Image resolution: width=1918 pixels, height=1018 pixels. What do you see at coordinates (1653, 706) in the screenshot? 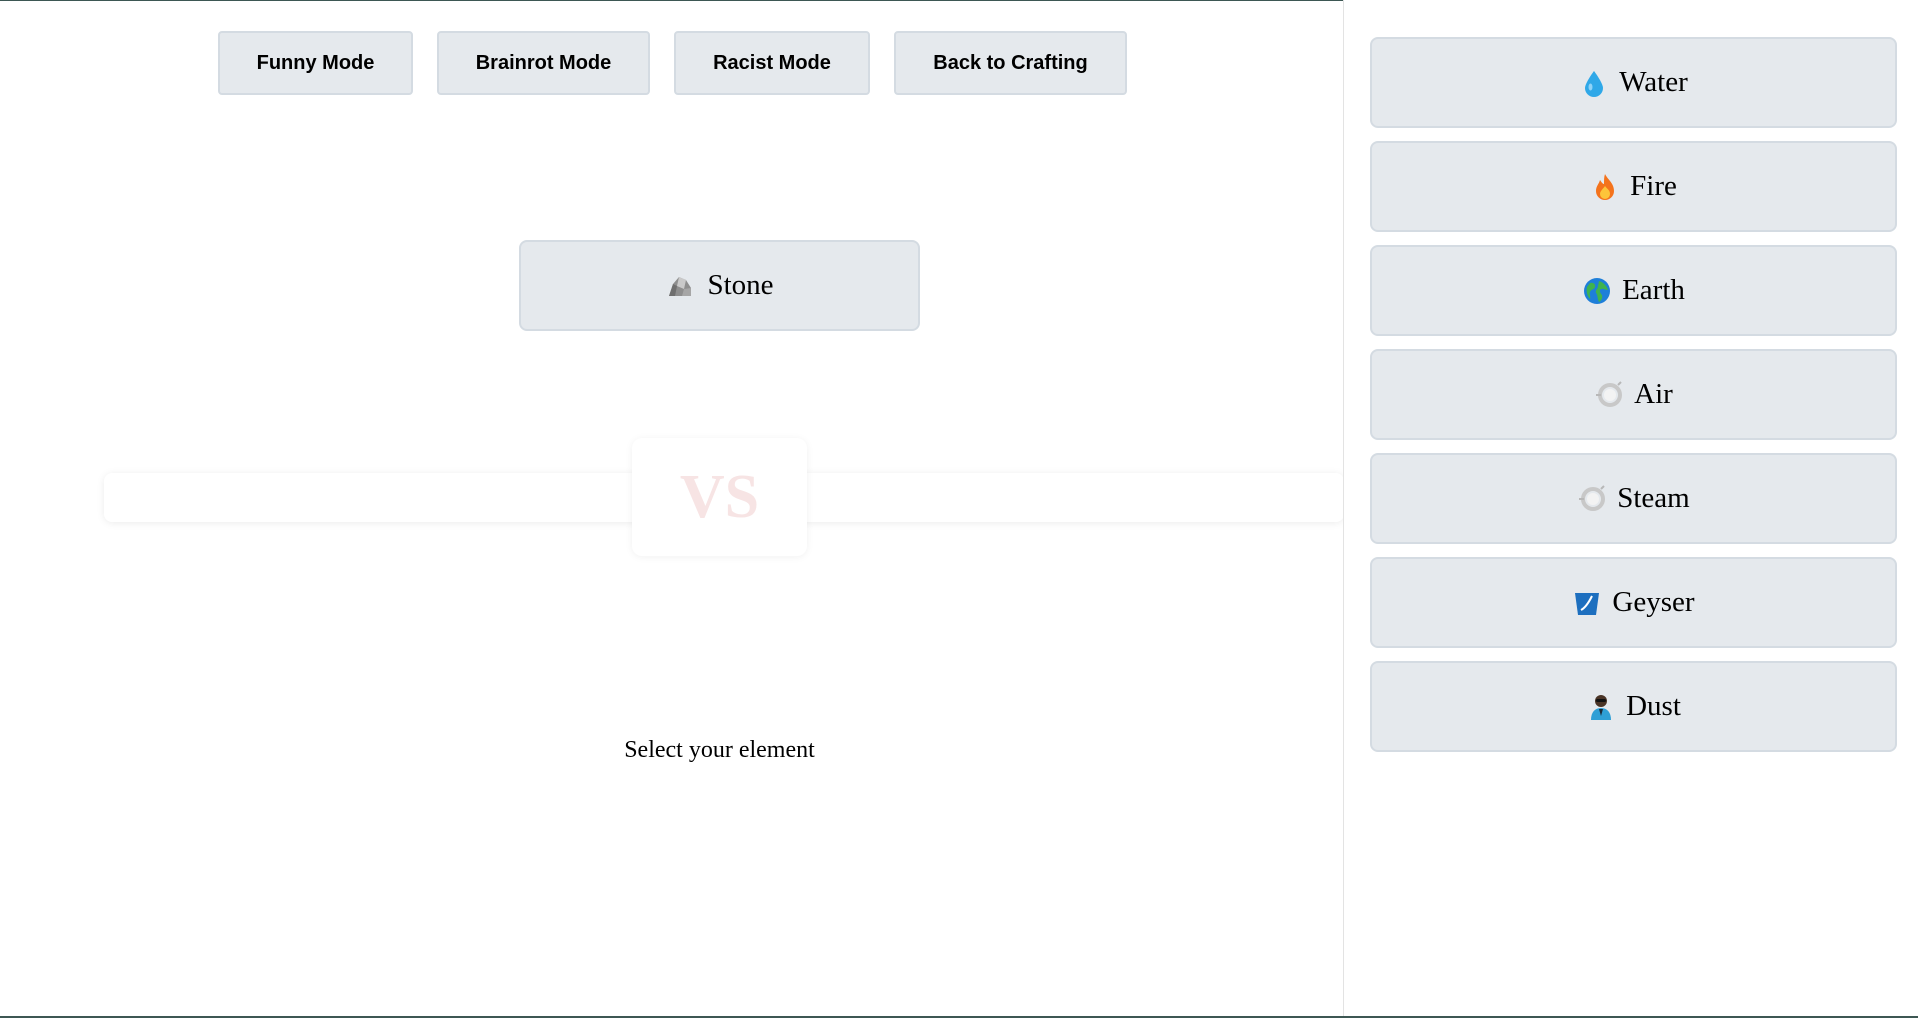
I see `element-name: Dust` at bounding box center [1653, 706].